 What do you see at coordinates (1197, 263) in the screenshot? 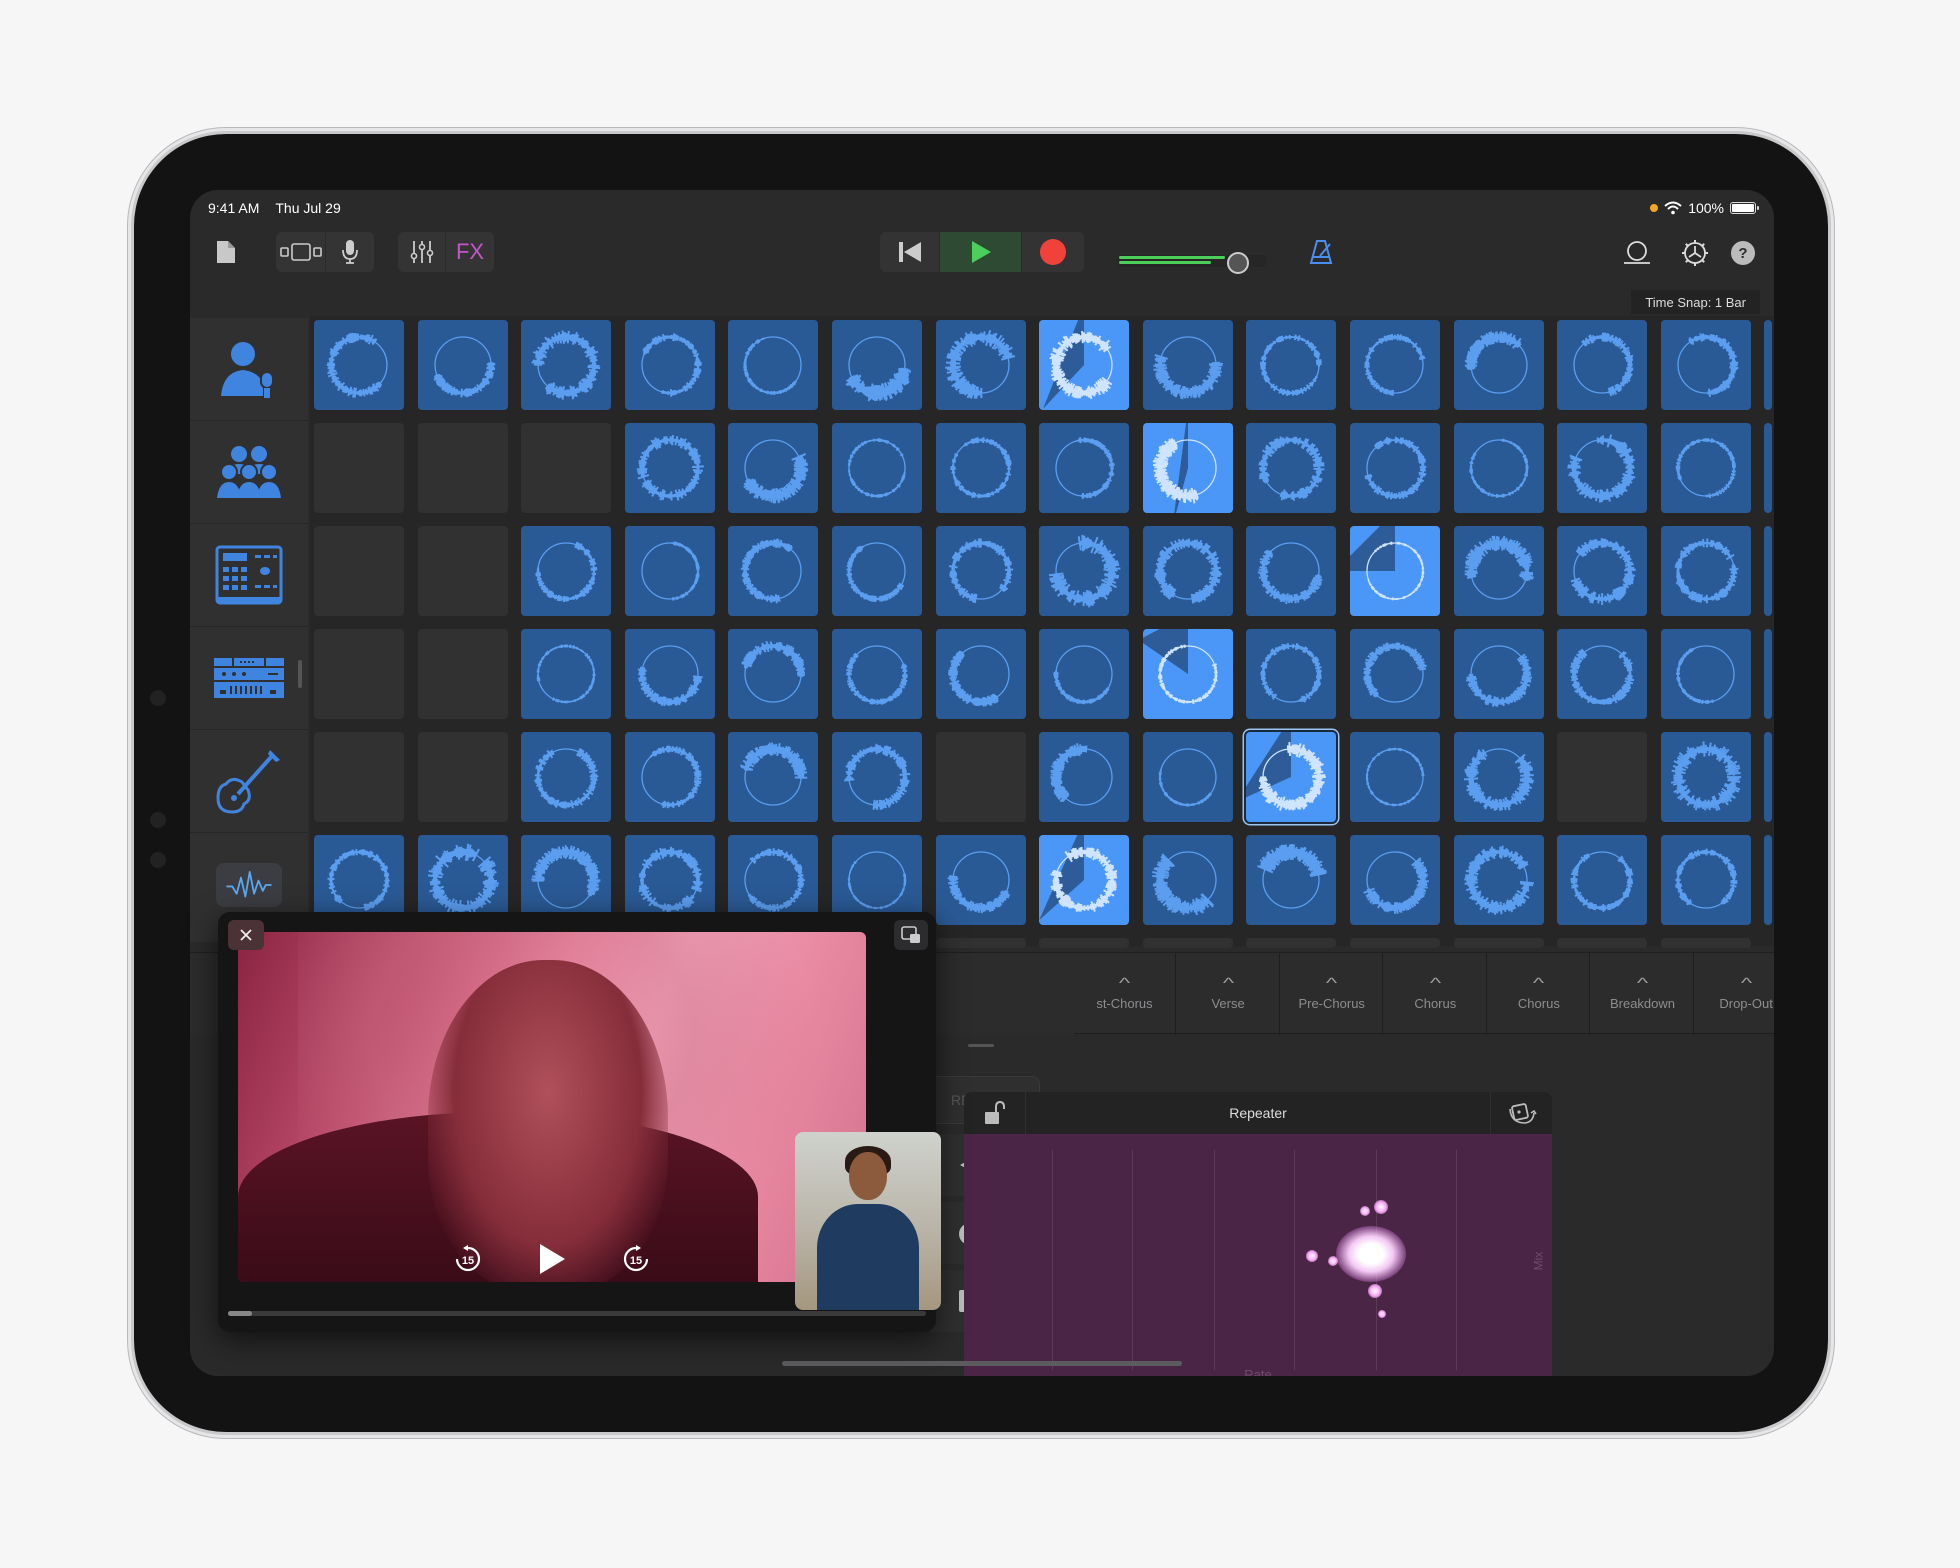
I see `master-volume-slider` at bounding box center [1197, 263].